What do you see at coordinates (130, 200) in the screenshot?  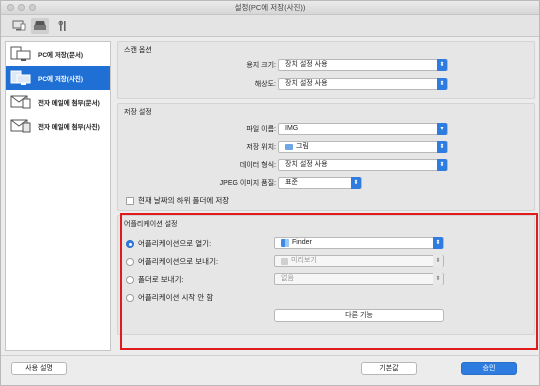 I see `subfolder-checkbox` at bounding box center [130, 200].